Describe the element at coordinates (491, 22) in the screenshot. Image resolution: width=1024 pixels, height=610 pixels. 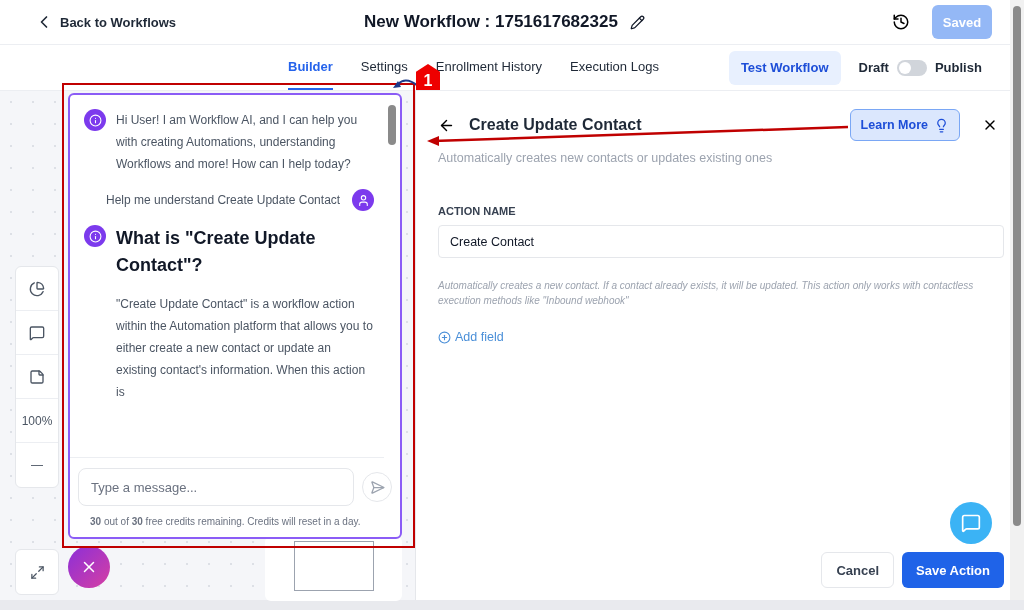
I see `window-title: New Workflow : 1751617682325` at that location.